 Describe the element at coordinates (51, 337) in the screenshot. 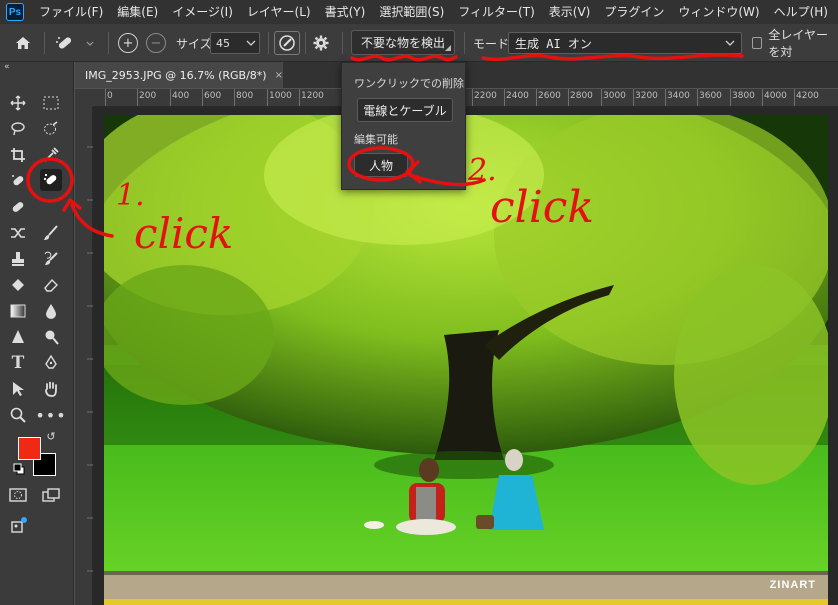

I see `dodge-tool-icon` at that location.